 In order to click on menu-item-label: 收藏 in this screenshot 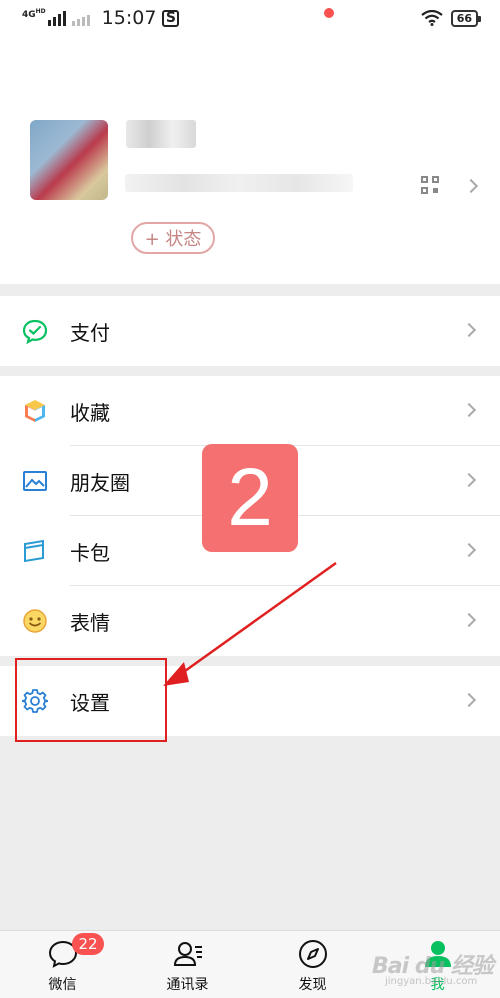, I will do `click(90, 412)`.